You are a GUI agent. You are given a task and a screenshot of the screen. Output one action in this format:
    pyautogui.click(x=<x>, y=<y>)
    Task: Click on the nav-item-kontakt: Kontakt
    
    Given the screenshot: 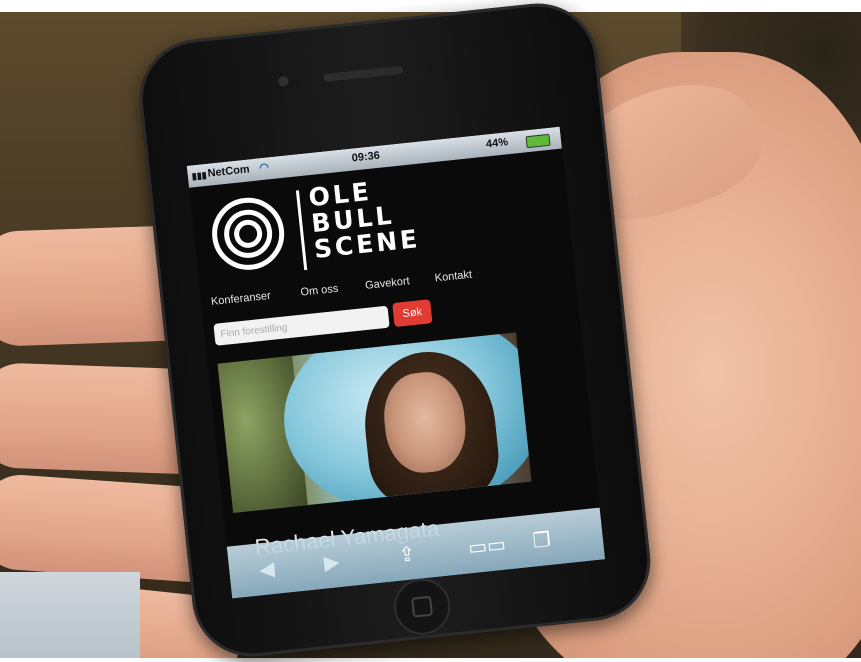 What is the action you would take?
    pyautogui.click(x=453, y=277)
    